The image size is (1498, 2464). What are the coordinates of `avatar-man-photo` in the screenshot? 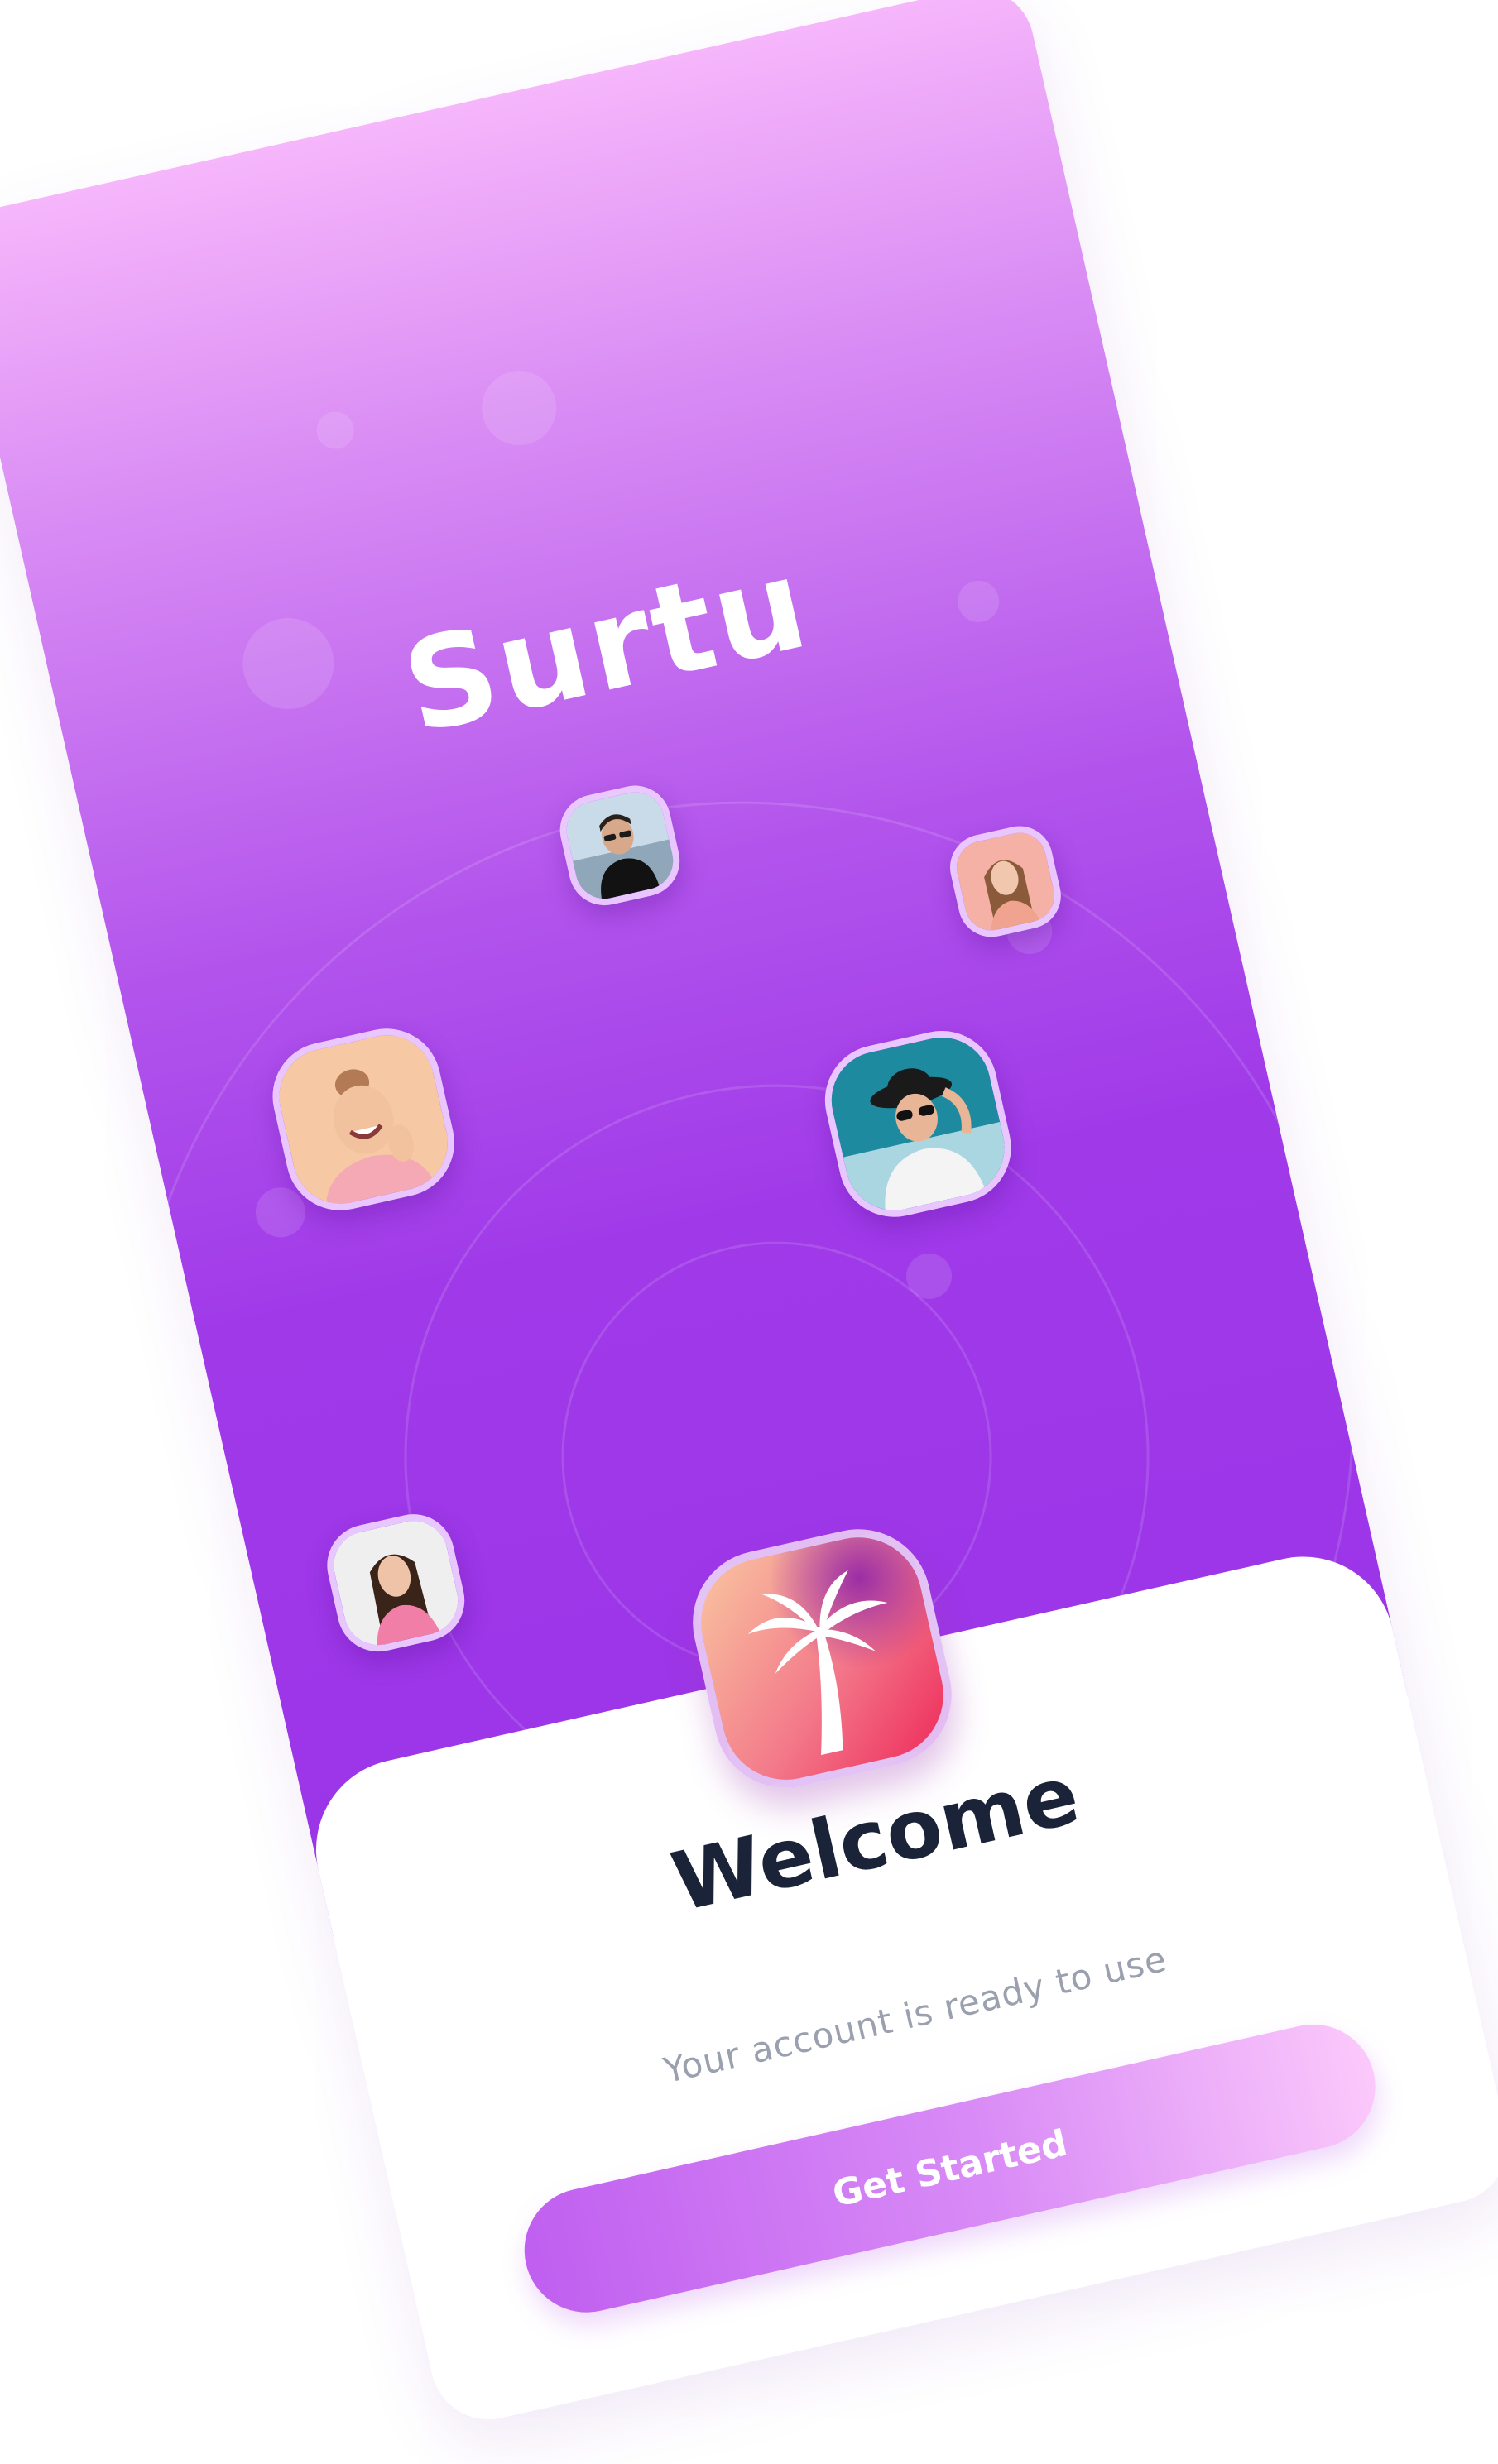 It's located at (619, 845).